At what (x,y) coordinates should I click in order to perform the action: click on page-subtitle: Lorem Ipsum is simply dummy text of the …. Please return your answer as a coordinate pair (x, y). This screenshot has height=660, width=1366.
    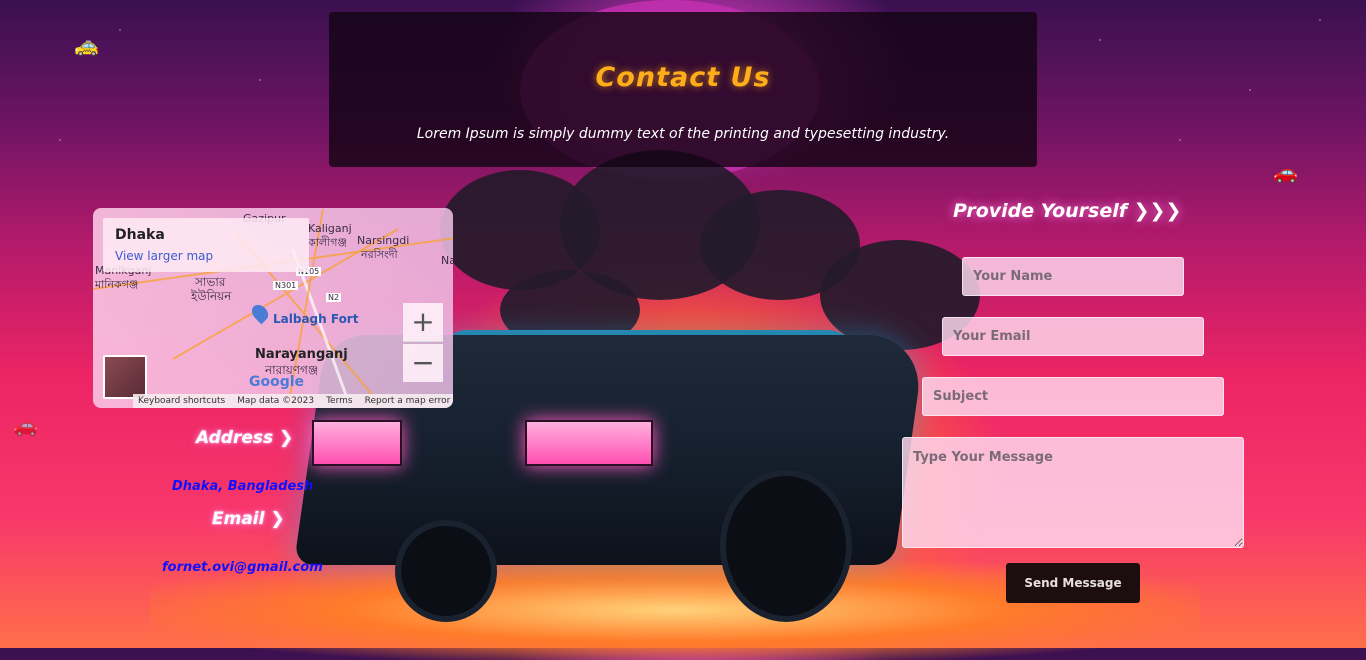
    Looking at the image, I should click on (683, 134).